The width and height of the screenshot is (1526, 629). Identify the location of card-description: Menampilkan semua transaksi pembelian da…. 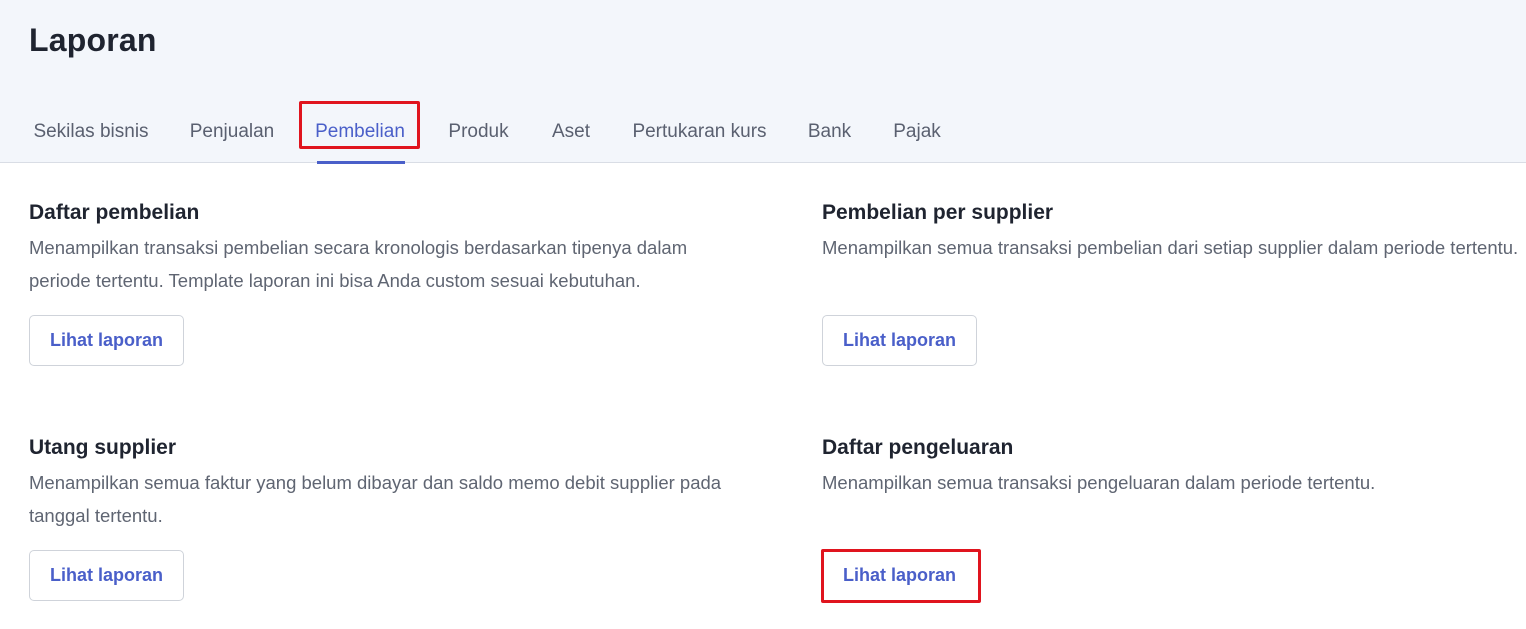
(1170, 247).